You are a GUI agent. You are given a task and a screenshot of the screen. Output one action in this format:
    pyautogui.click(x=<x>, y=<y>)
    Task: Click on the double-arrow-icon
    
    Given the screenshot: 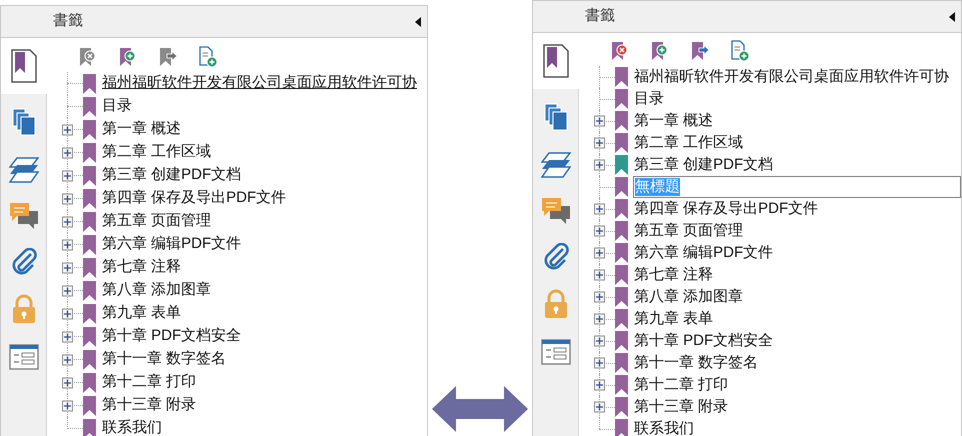 What is the action you would take?
    pyautogui.click(x=480, y=409)
    